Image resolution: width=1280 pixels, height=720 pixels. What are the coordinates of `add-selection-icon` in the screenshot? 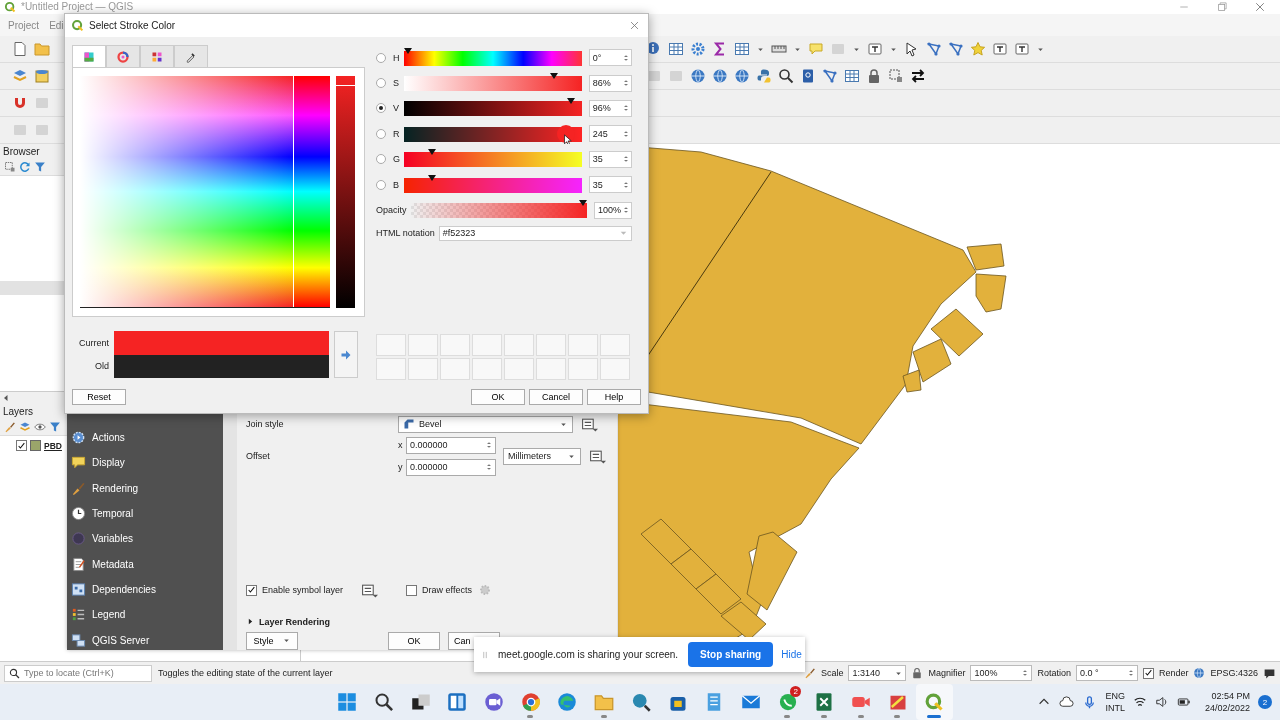 It's located at (10, 167).